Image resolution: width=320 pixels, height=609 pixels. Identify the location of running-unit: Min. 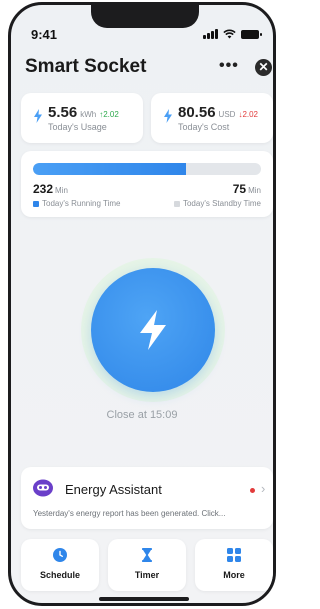
(61, 190).